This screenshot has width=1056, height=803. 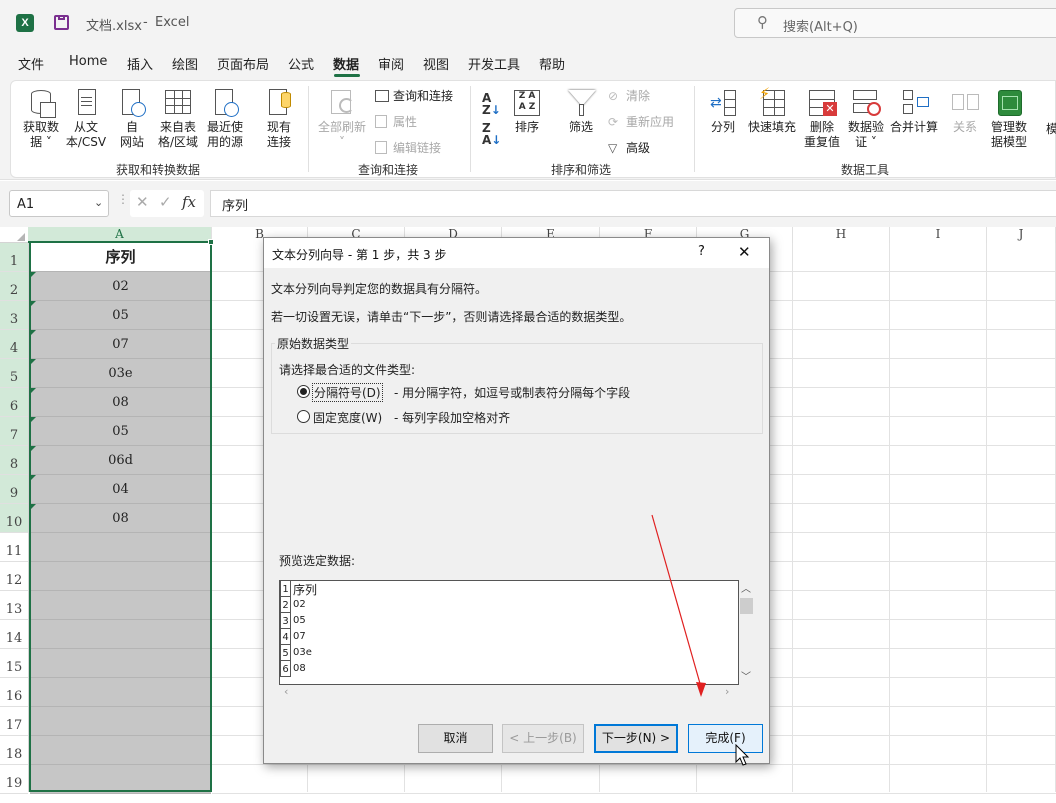 What do you see at coordinates (342, 119) in the screenshot?
I see `refresh-all-button: 全部刷新 ˅` at bounding box center [342, 119].